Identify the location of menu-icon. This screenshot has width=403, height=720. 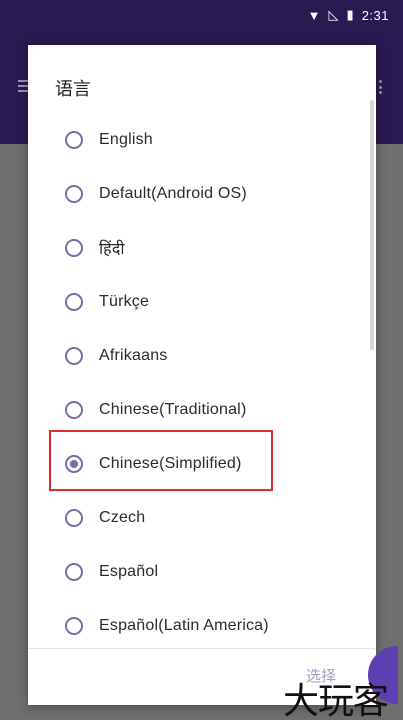
(23, 86).